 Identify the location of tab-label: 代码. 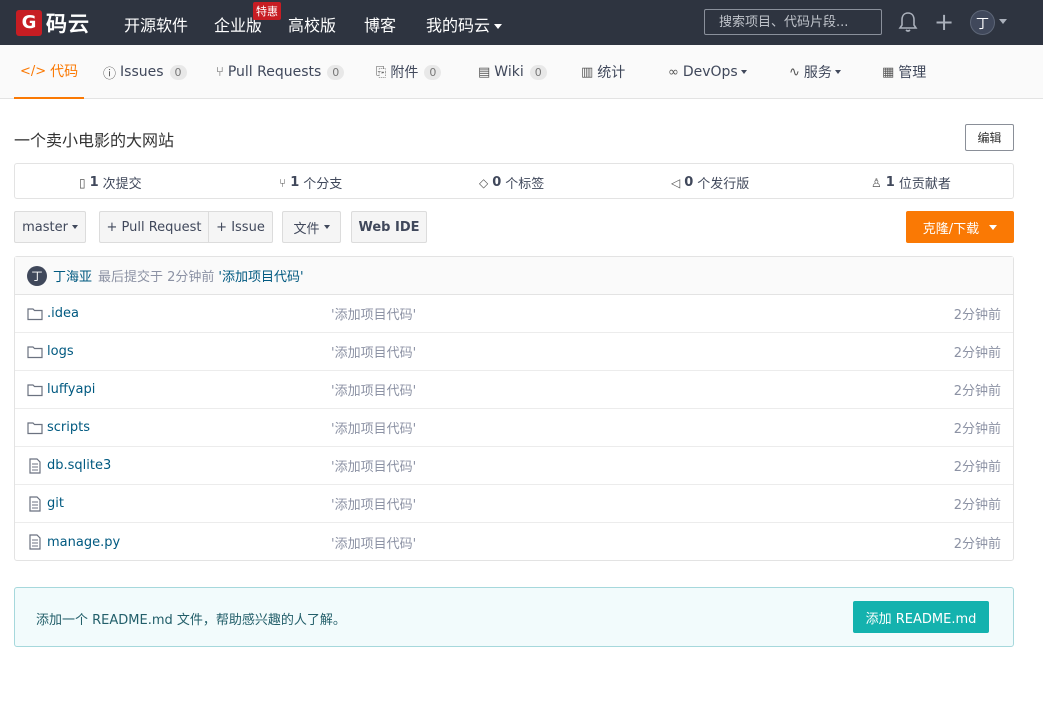
(64, 72).